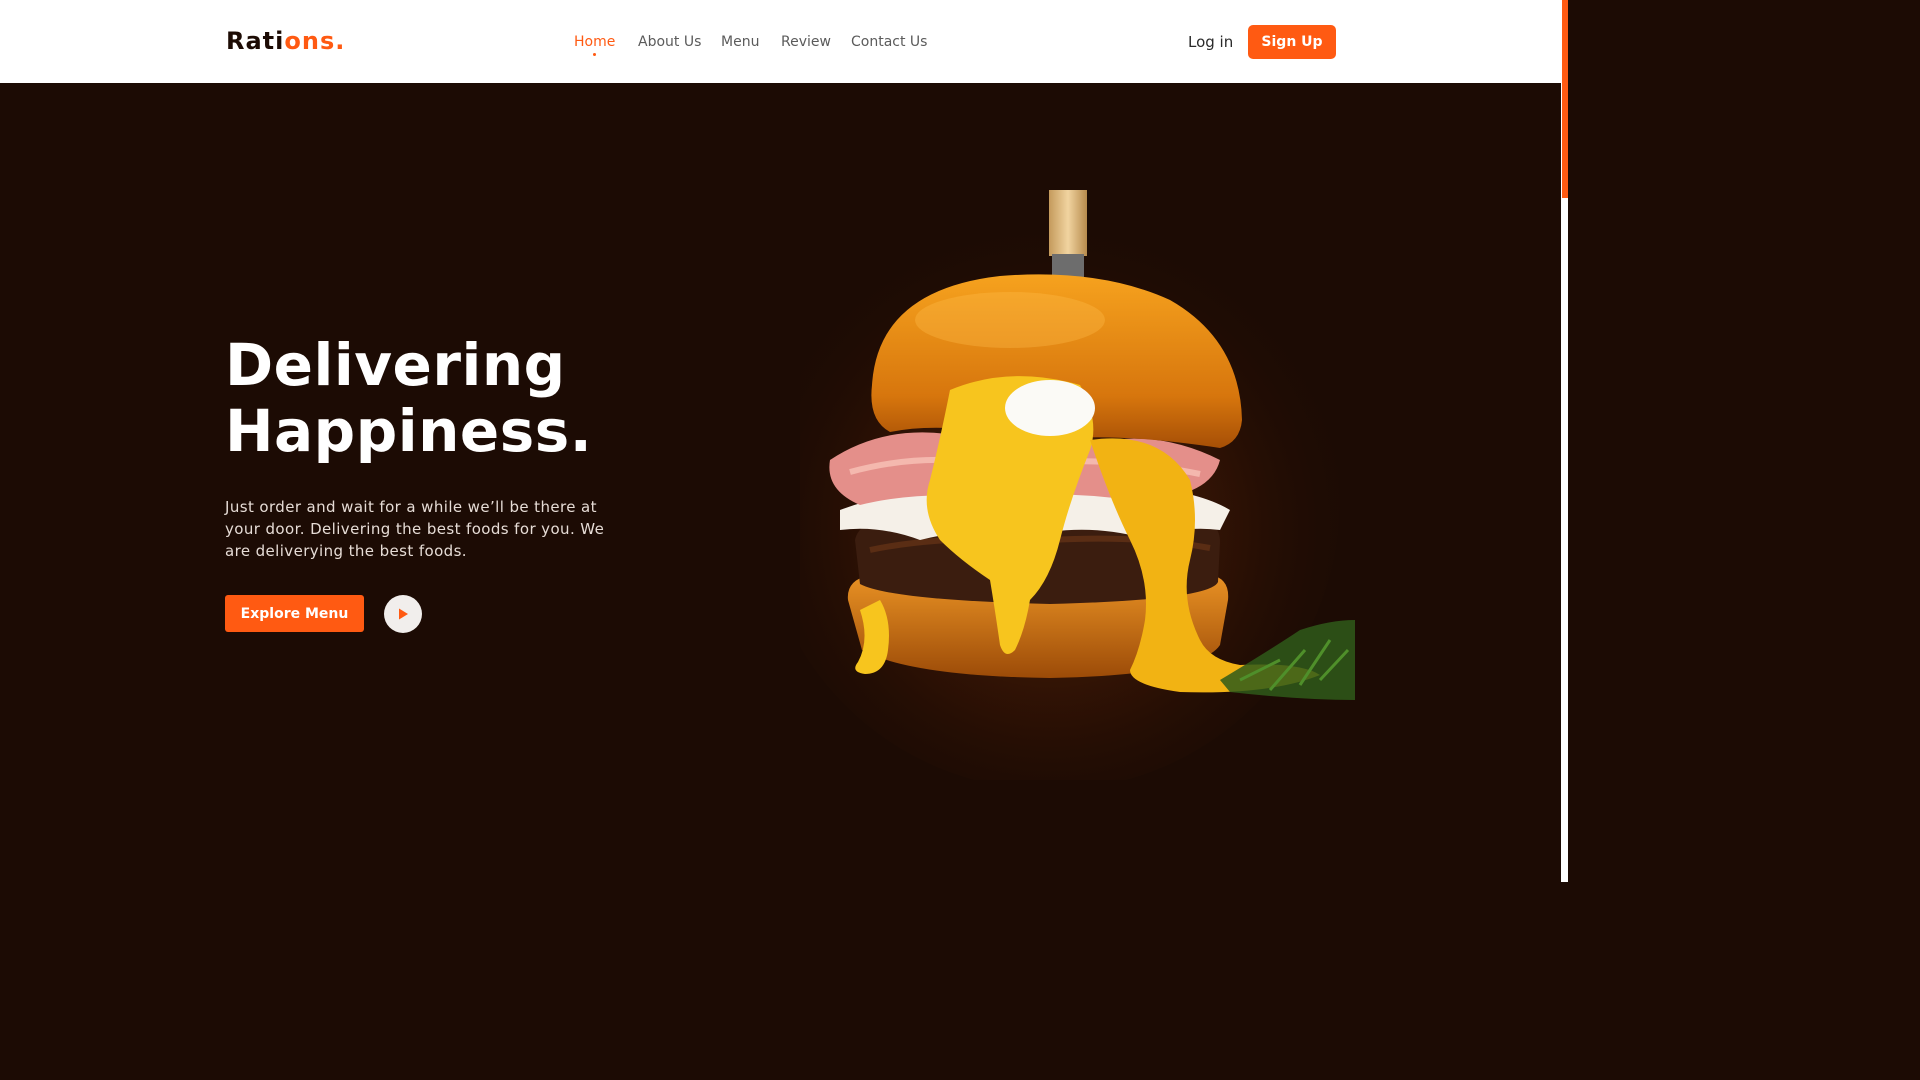  What do you see at coordinates (255, 41) in the screenshot?
I see `logo-text: Rati` at bounding box center [255, 41].